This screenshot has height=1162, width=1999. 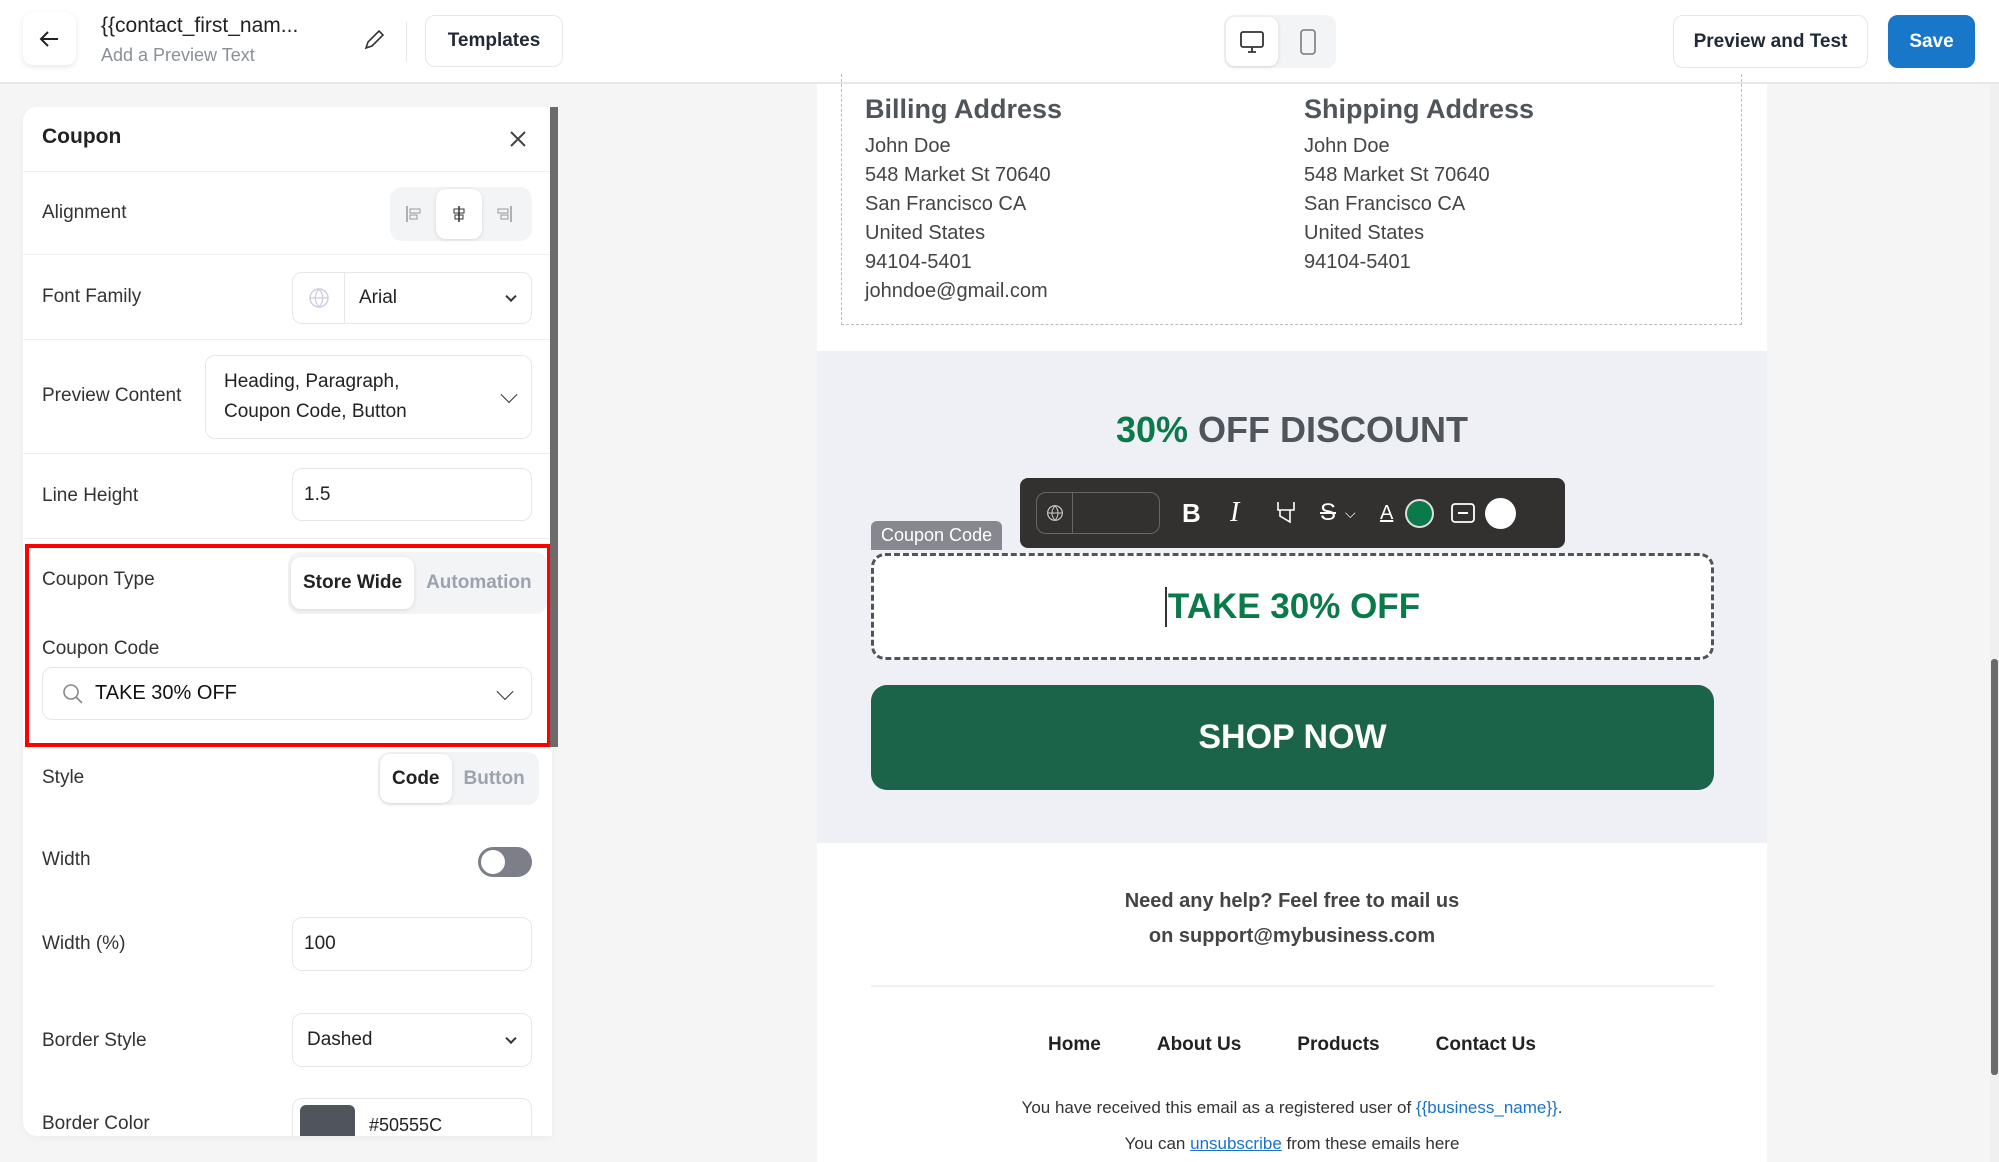 I want to click on back-button, so click(x=49, y=38).